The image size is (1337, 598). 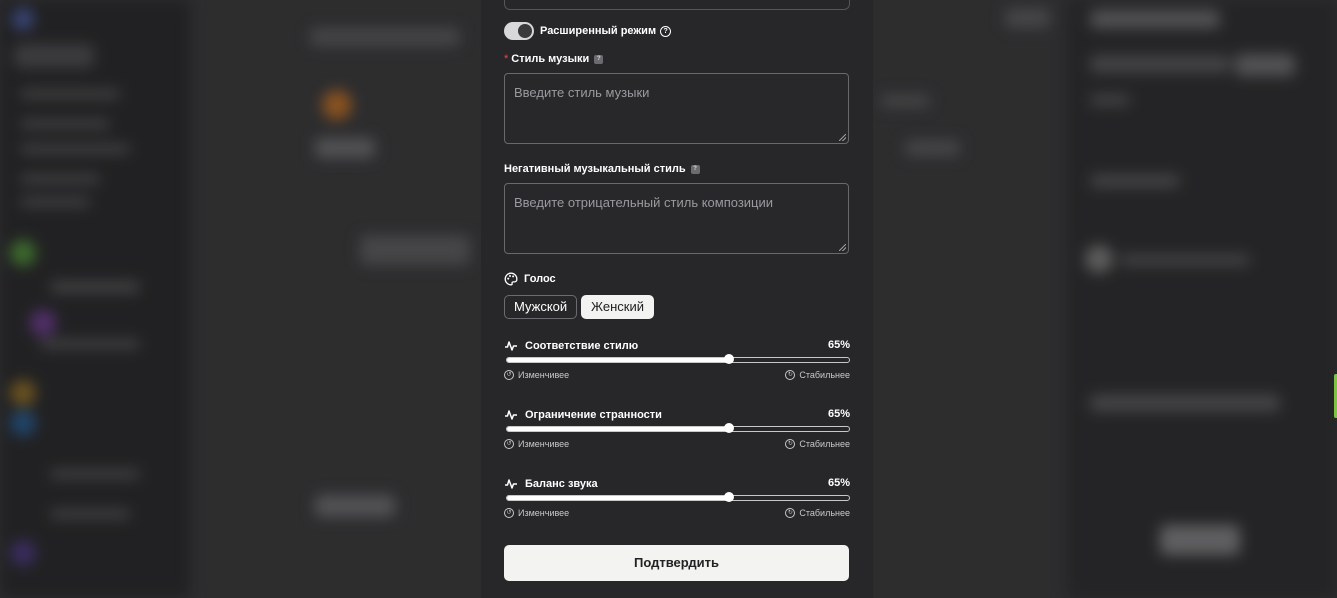 What do you see at coordinates (582, 346) in the screenshot?
I see `slider-label: Соответствие стилю` at bounding box center [582, 346].